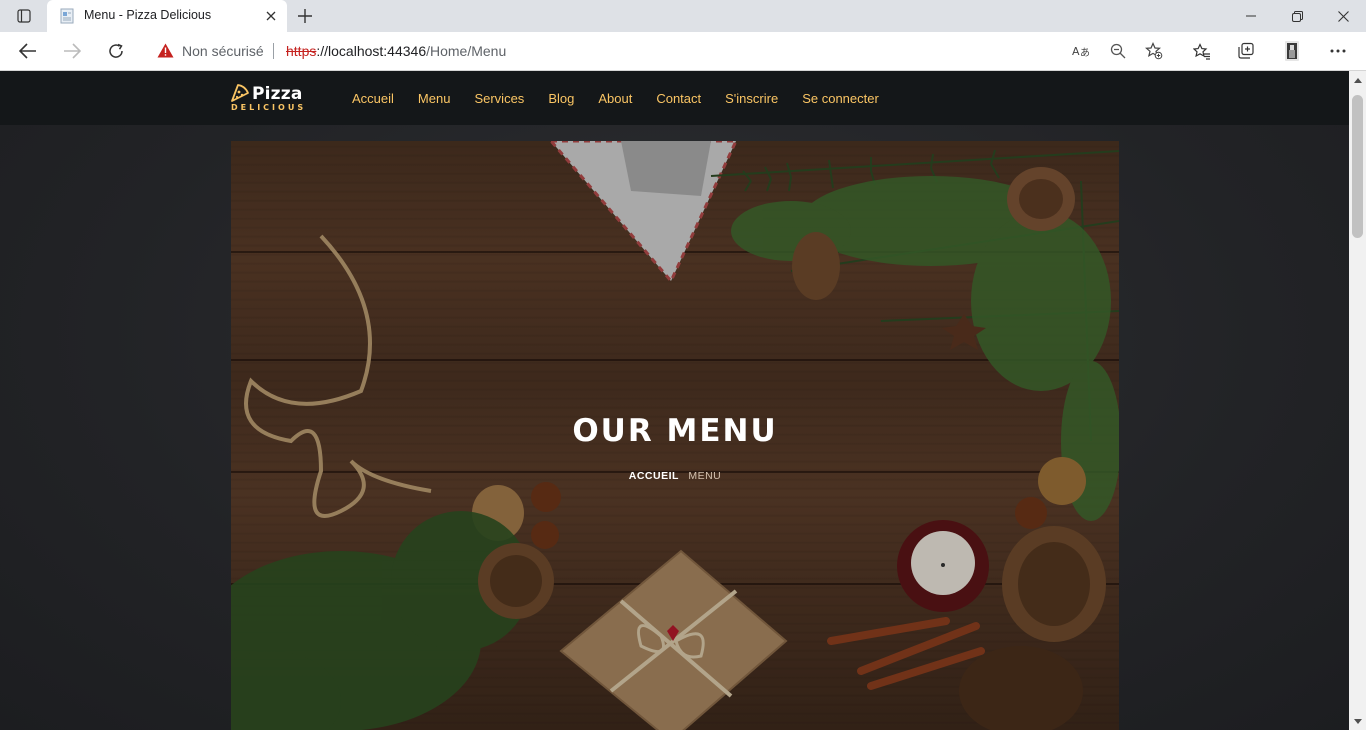 This screenshot has width=1366, height=730. Describe the element at coordinates (148, 15) in the screenshot. I see `tab-title: Menu - Pizza Delicious` at that location.